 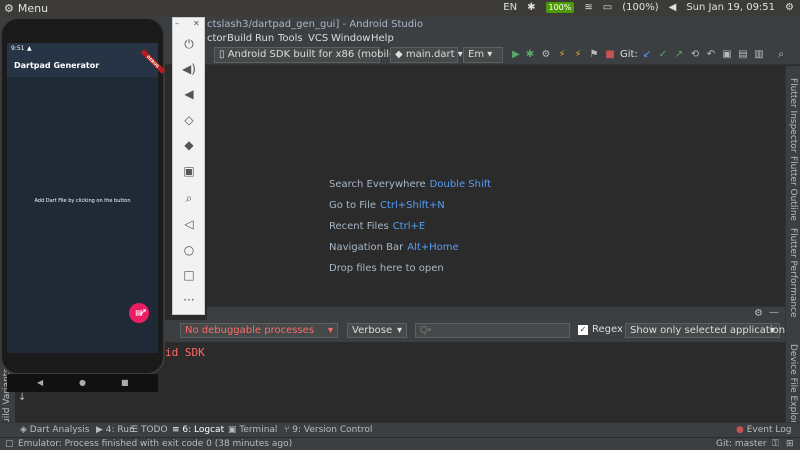 I want to click on rotate-right-icon: ◆, so click(x=189, y=145).